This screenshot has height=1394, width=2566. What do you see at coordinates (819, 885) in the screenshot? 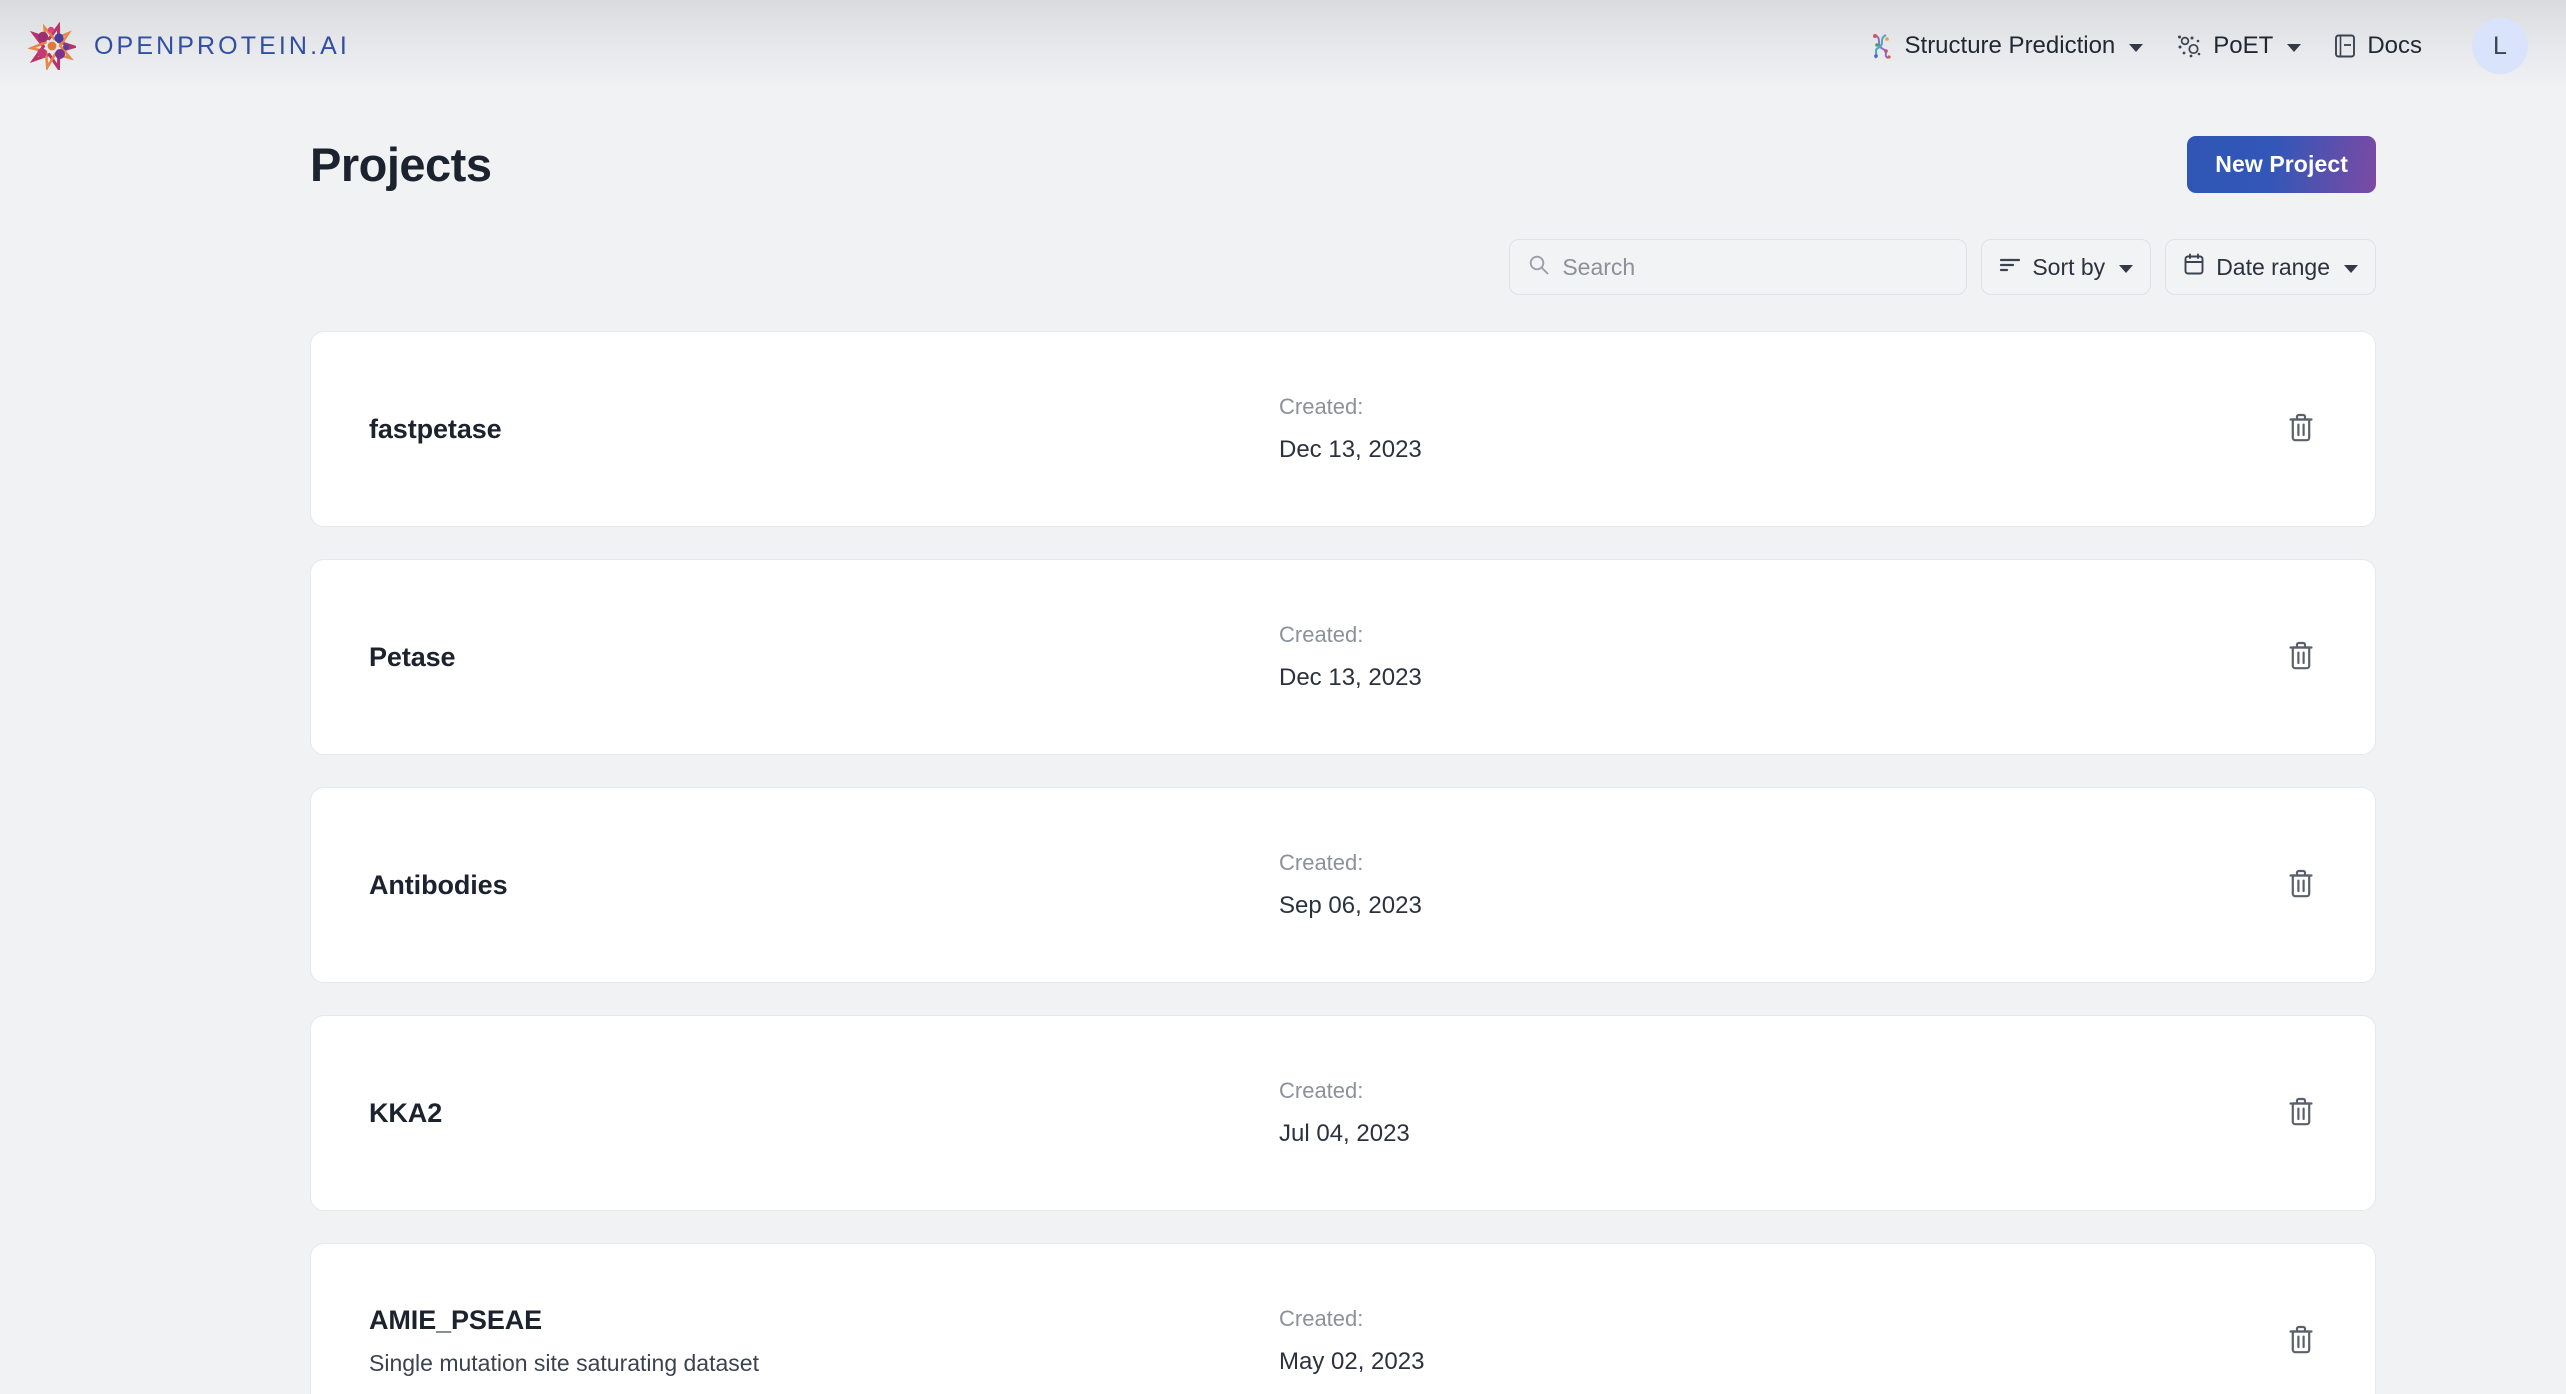
I see `project-card-main: Antibodies` at bounding box center [819, 885].